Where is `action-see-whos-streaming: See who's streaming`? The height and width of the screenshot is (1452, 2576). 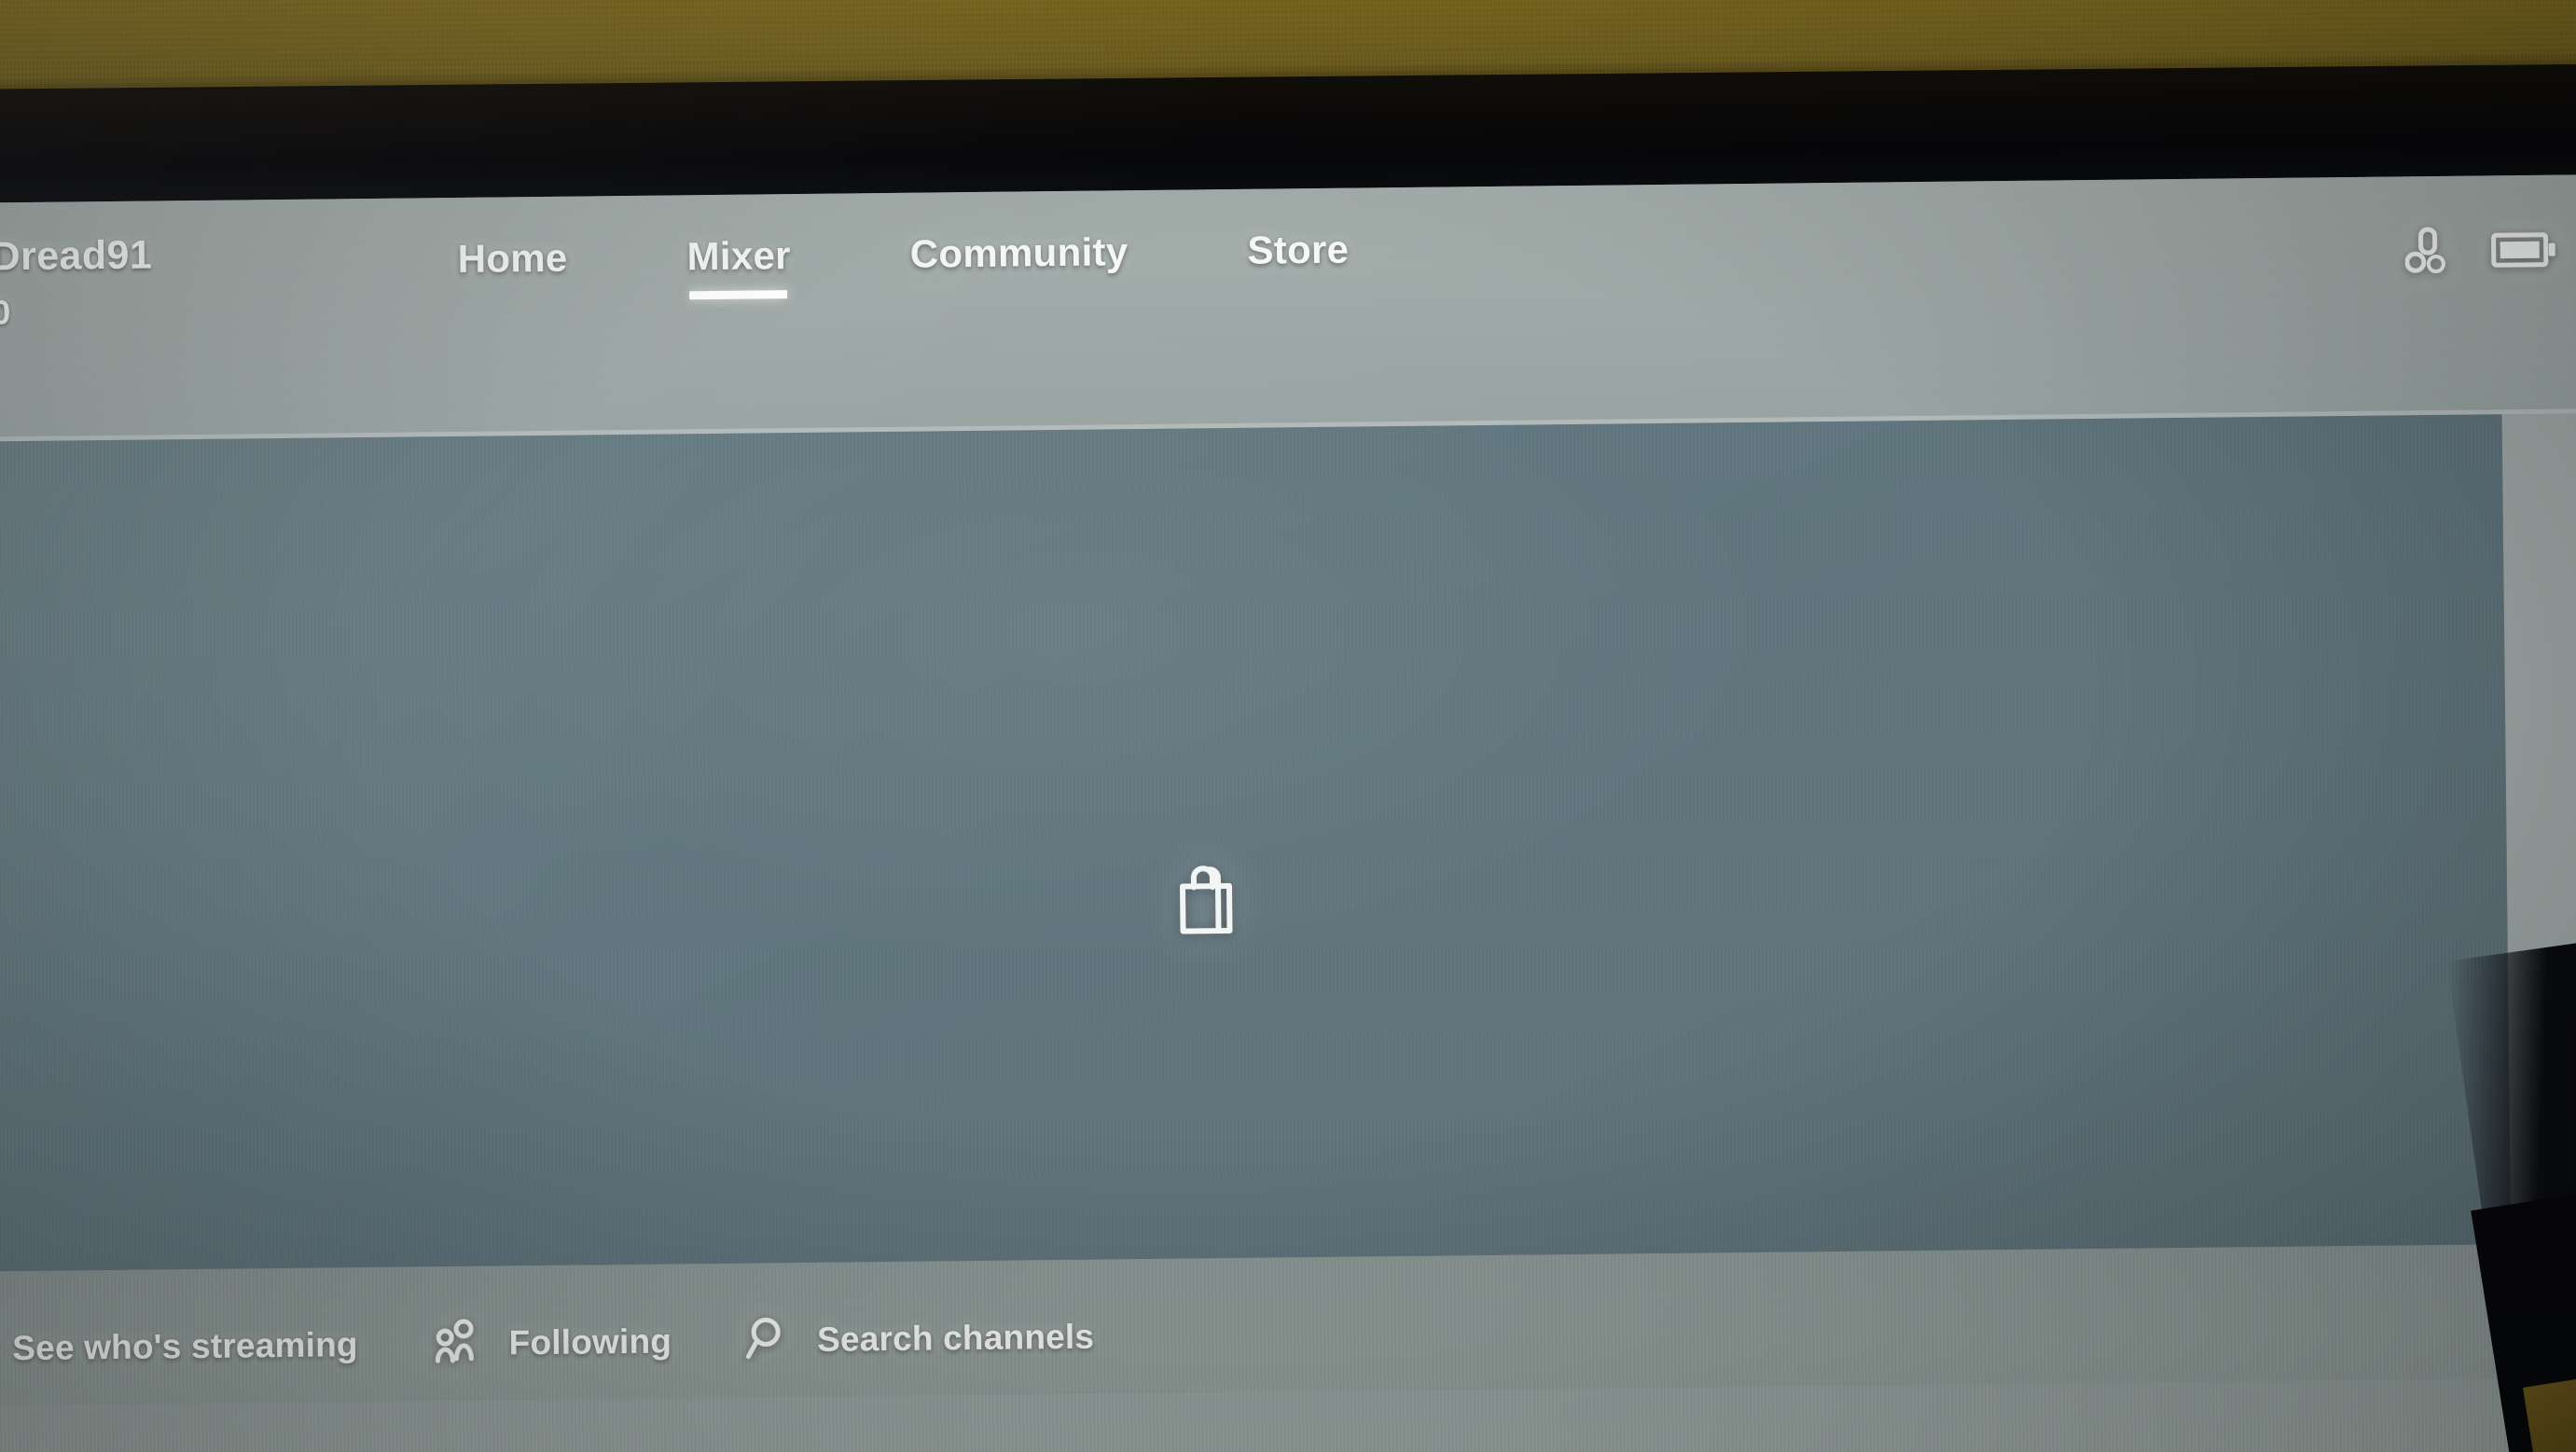 action-see-whos-streaming: See who's streaming is located at coordinates (179, 1347).